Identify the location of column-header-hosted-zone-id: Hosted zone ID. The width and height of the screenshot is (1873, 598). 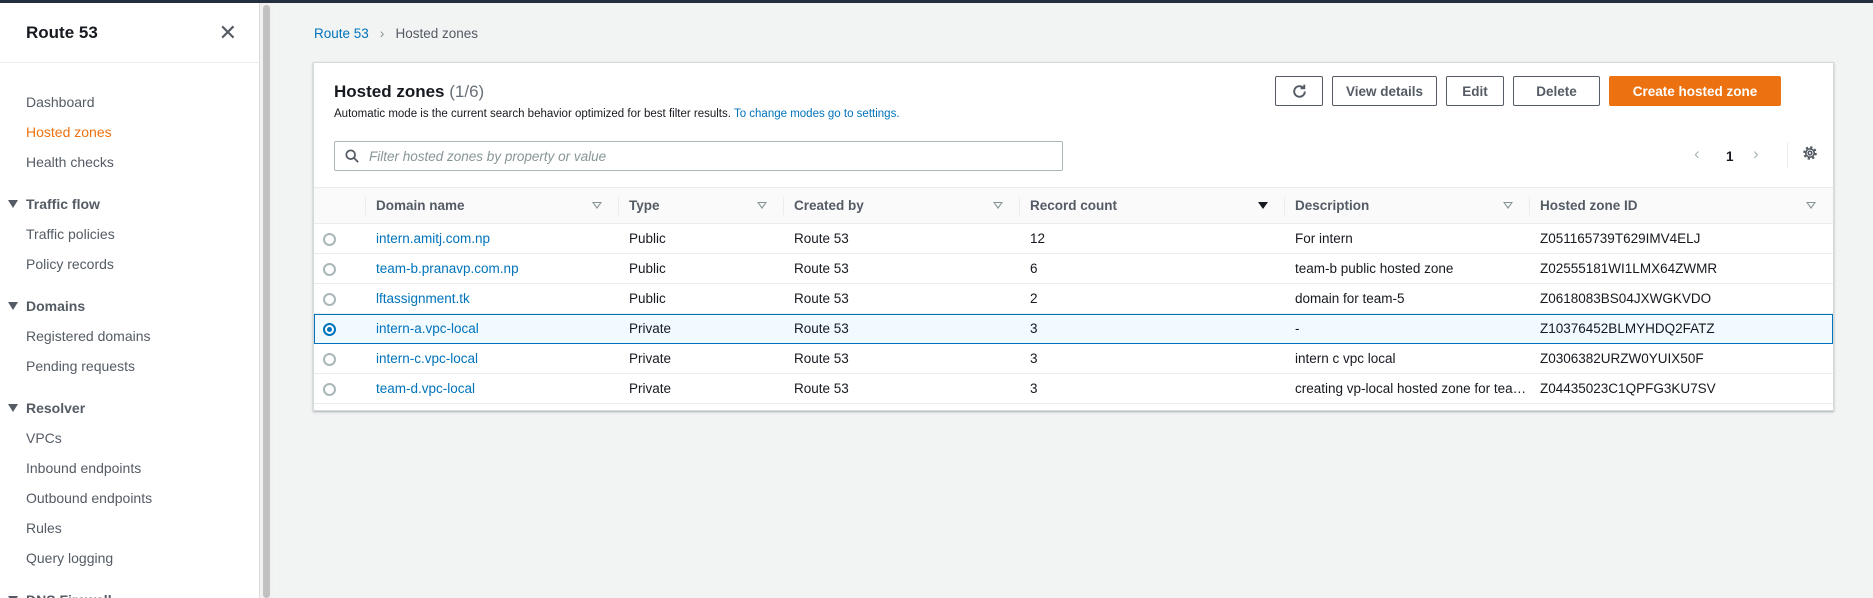
(1681, 206).